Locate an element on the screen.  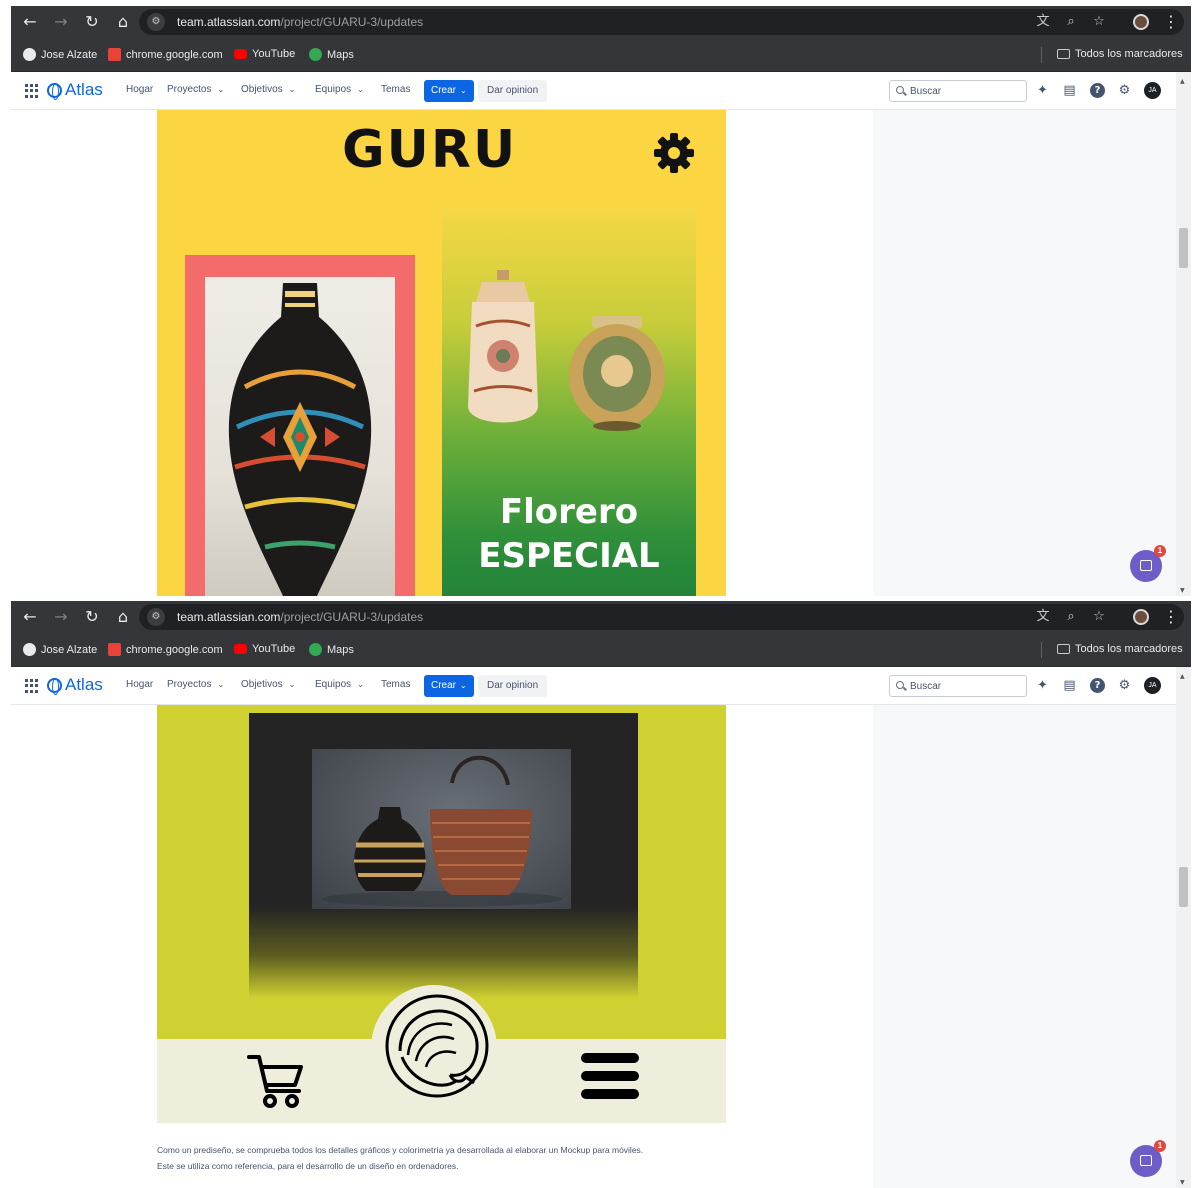
notification-badge: 1 is located at coordinates (1160, 1146).